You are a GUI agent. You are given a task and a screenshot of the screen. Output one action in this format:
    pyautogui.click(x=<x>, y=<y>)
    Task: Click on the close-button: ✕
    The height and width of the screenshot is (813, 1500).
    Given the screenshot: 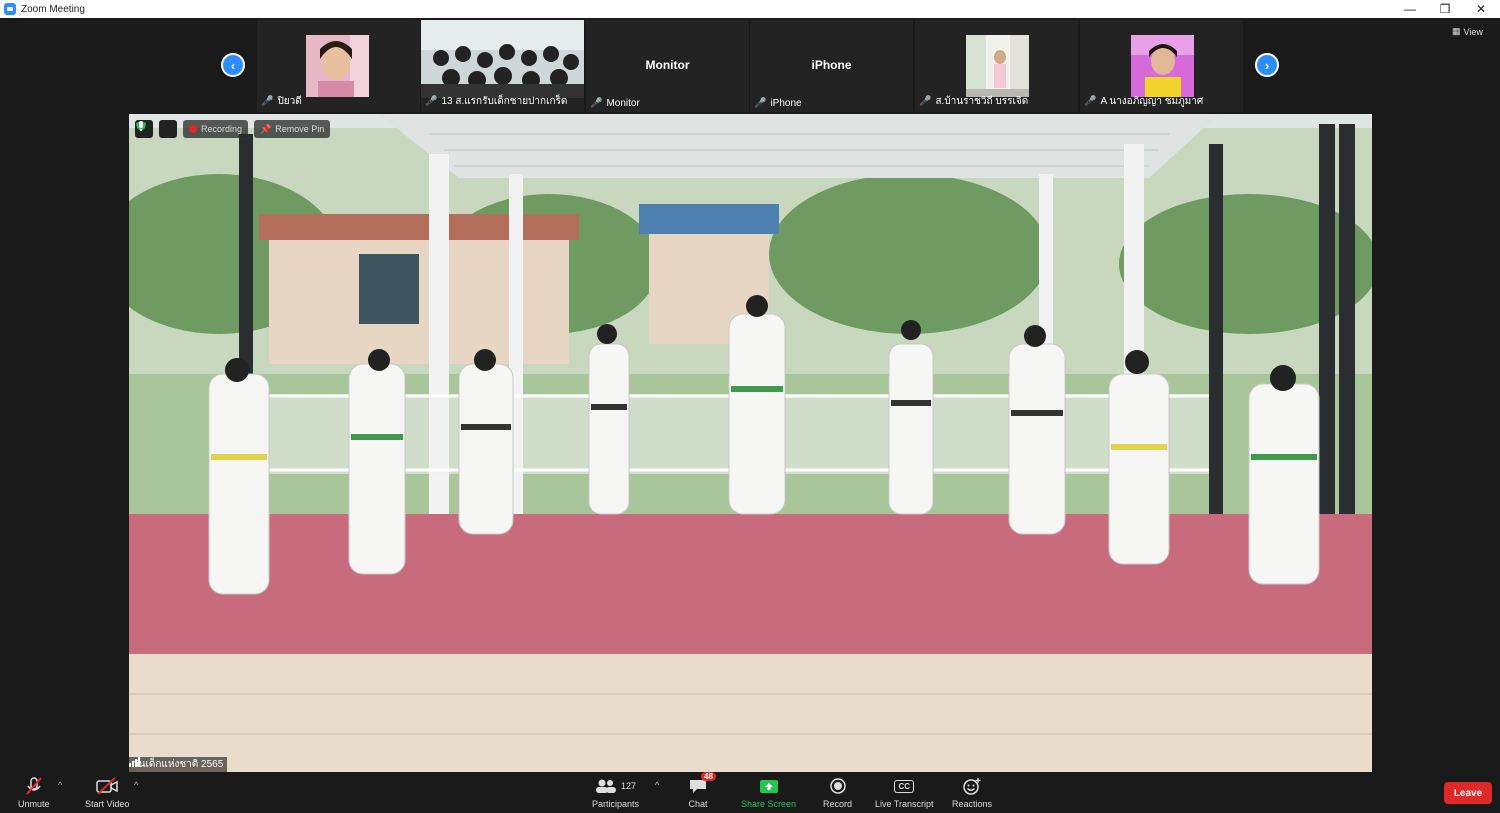 What is the action you would take?
    pyautogui.click(x=1481, y=9)
    